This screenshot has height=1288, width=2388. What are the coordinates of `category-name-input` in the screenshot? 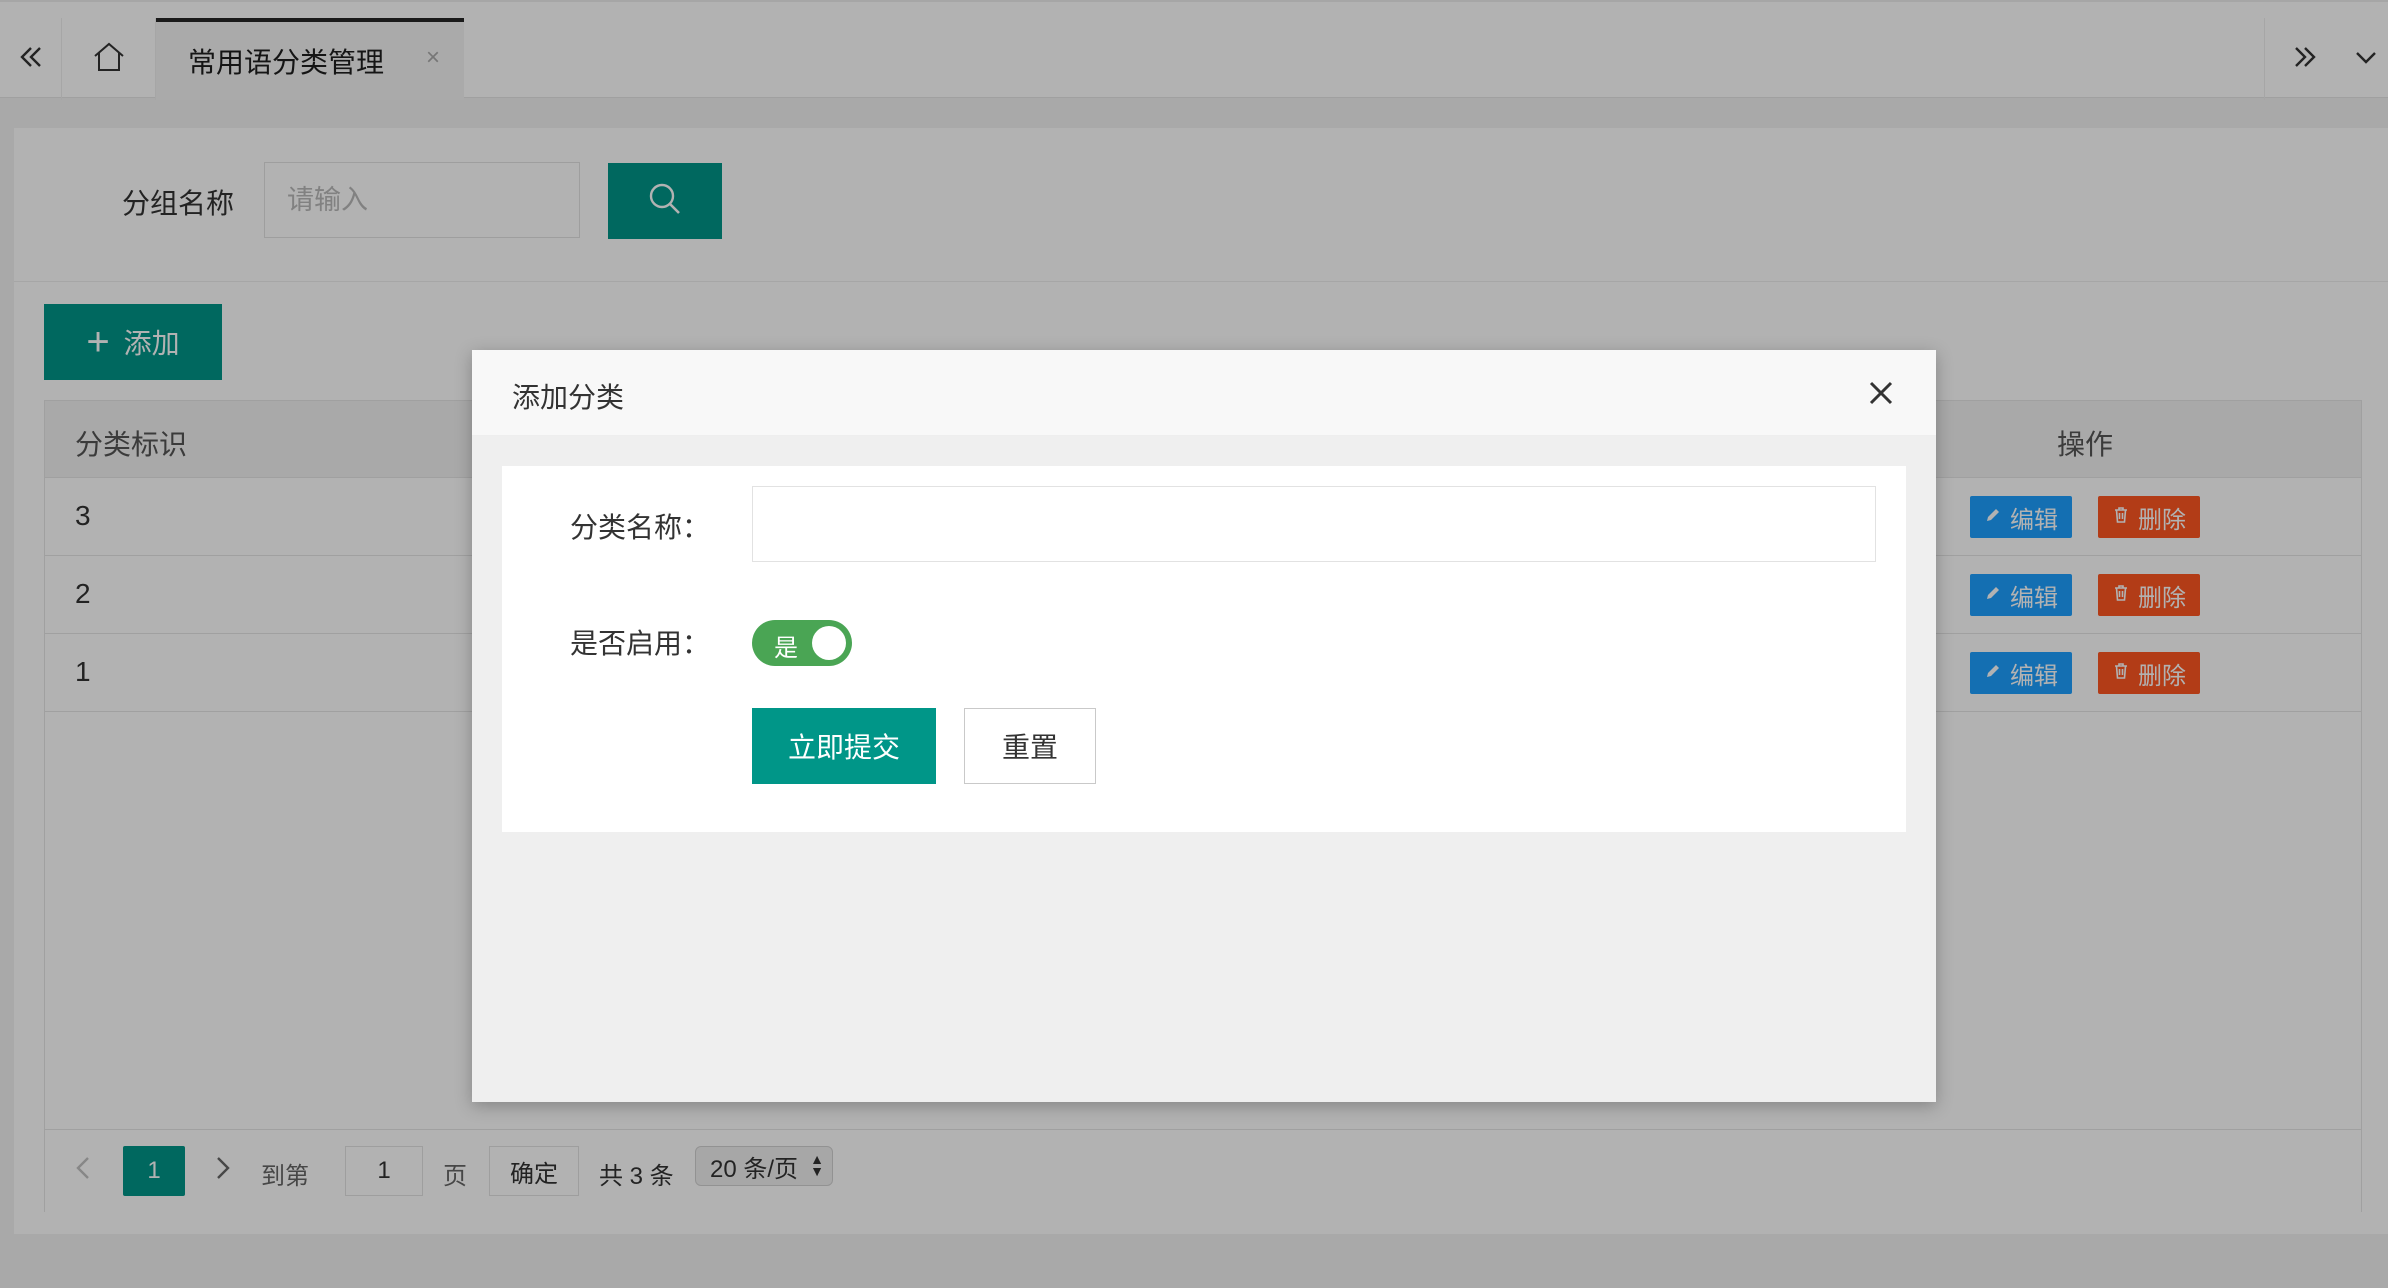 It's located at (1314, 524).